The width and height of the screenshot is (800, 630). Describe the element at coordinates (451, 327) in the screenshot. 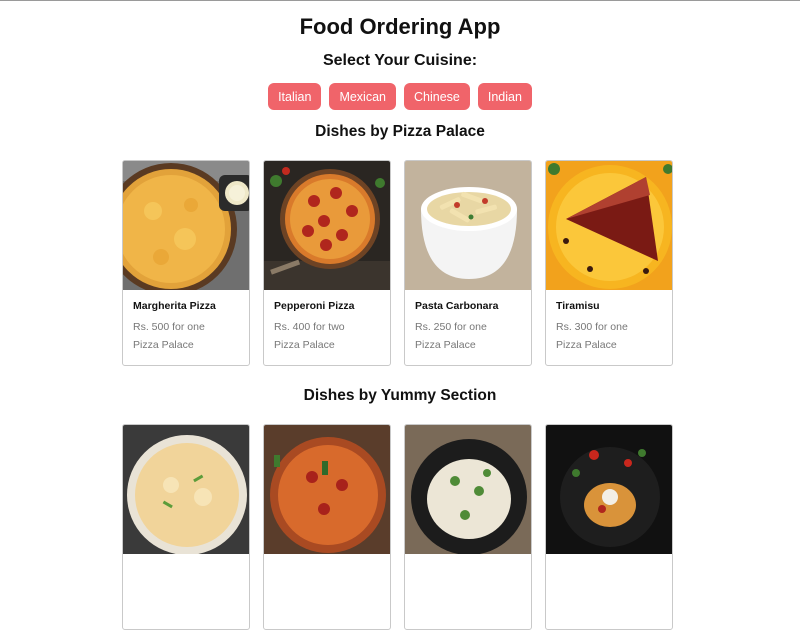

I see `dish-price: Rs. 250 for one` at that location.